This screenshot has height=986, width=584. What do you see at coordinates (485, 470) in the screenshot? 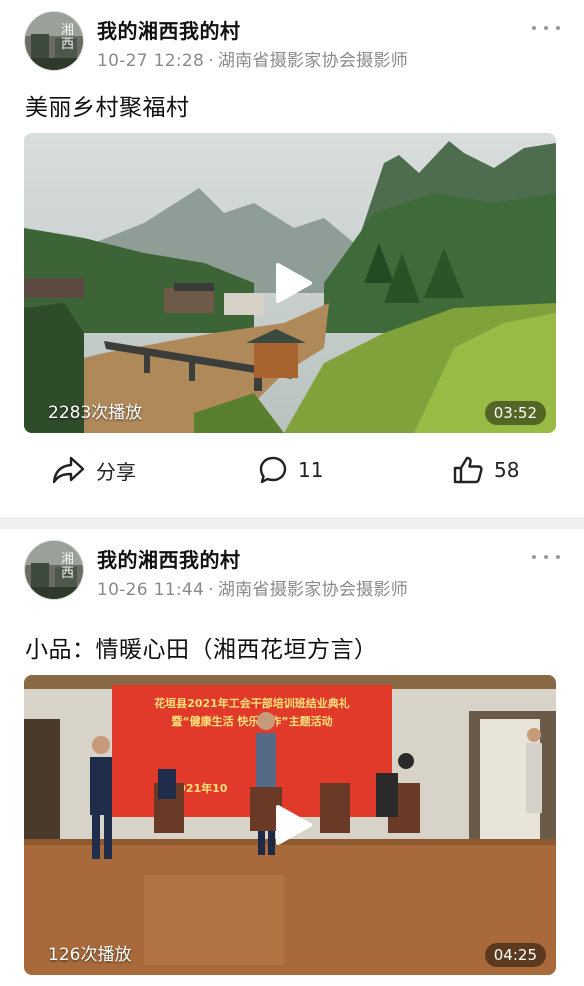
I see `like-button: 58` at bounding box center [485, 470].